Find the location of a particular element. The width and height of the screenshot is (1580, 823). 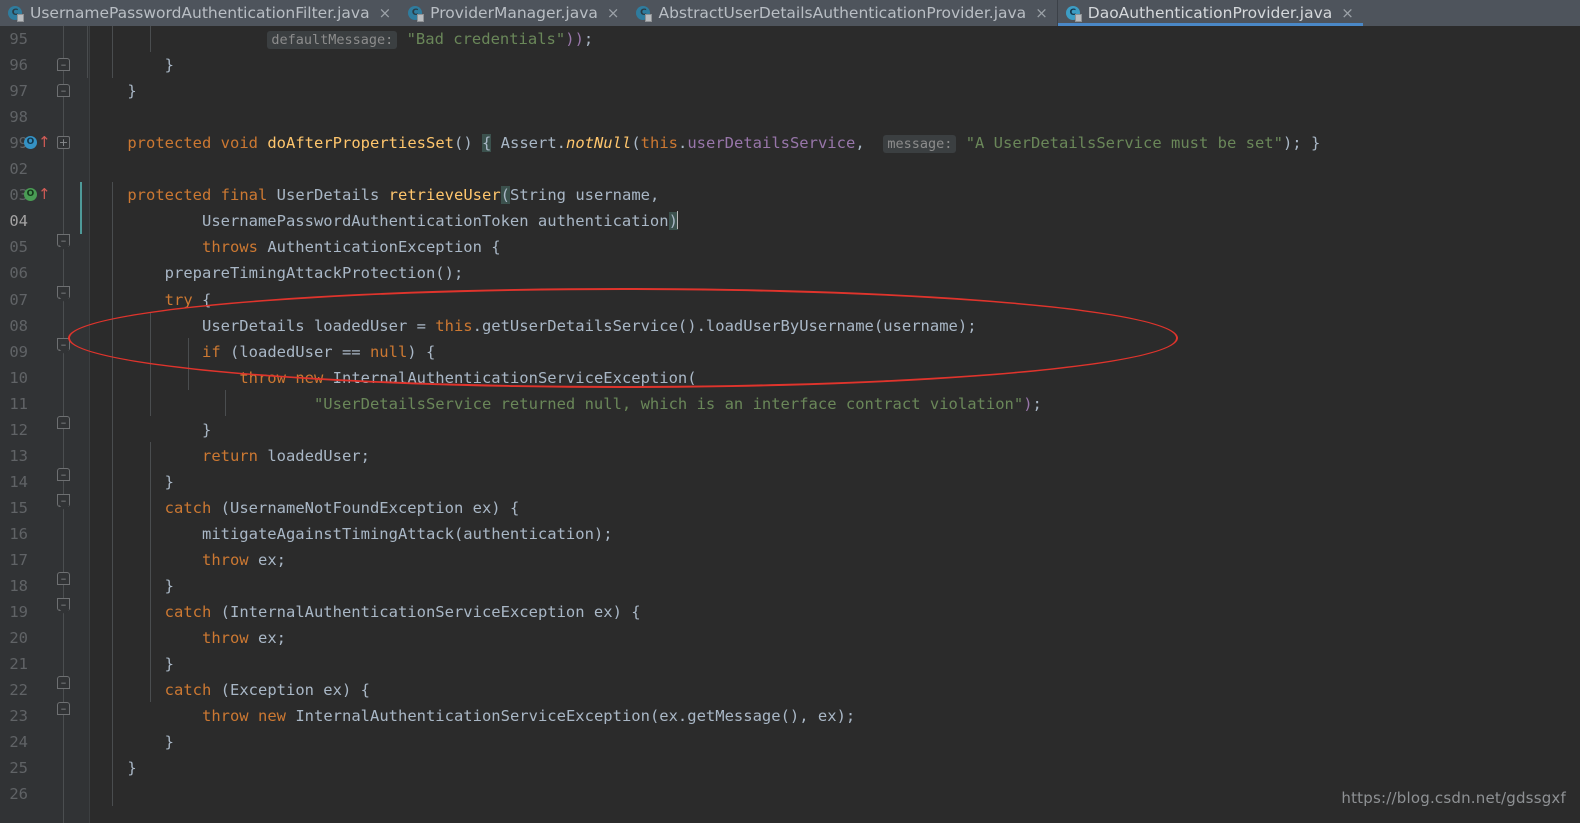

line-number: 15 is located at coordinates (18, 507).